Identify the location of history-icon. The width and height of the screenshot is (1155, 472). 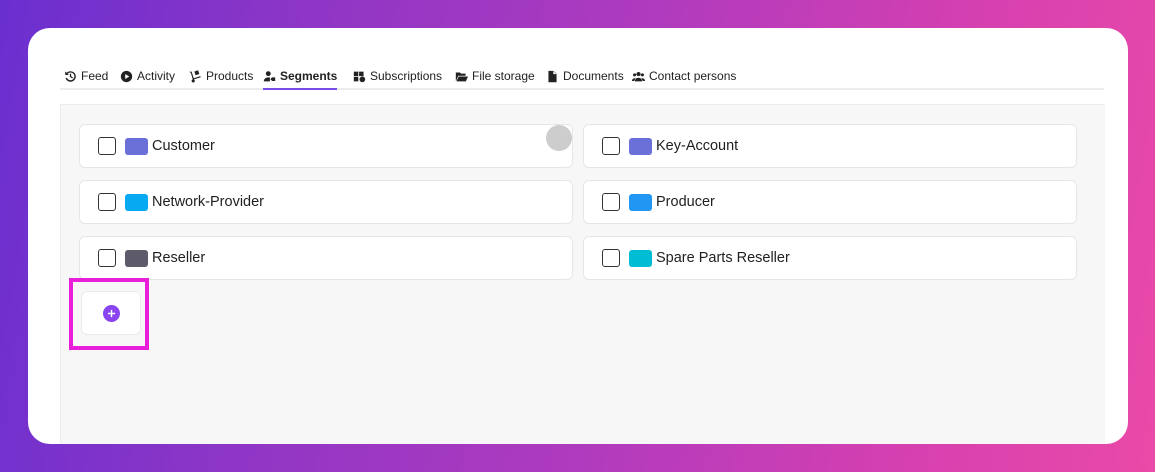
(70, 76).